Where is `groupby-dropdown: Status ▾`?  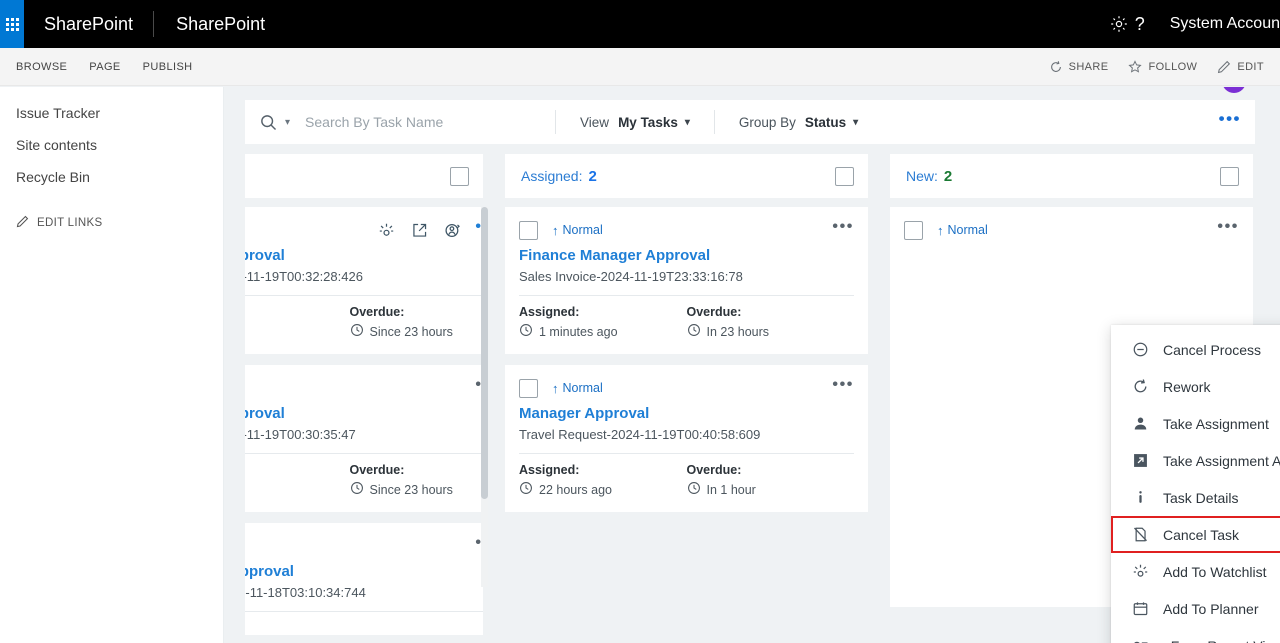
groupby-dropdown: Status ▾ is located at coordinates (831, 122).